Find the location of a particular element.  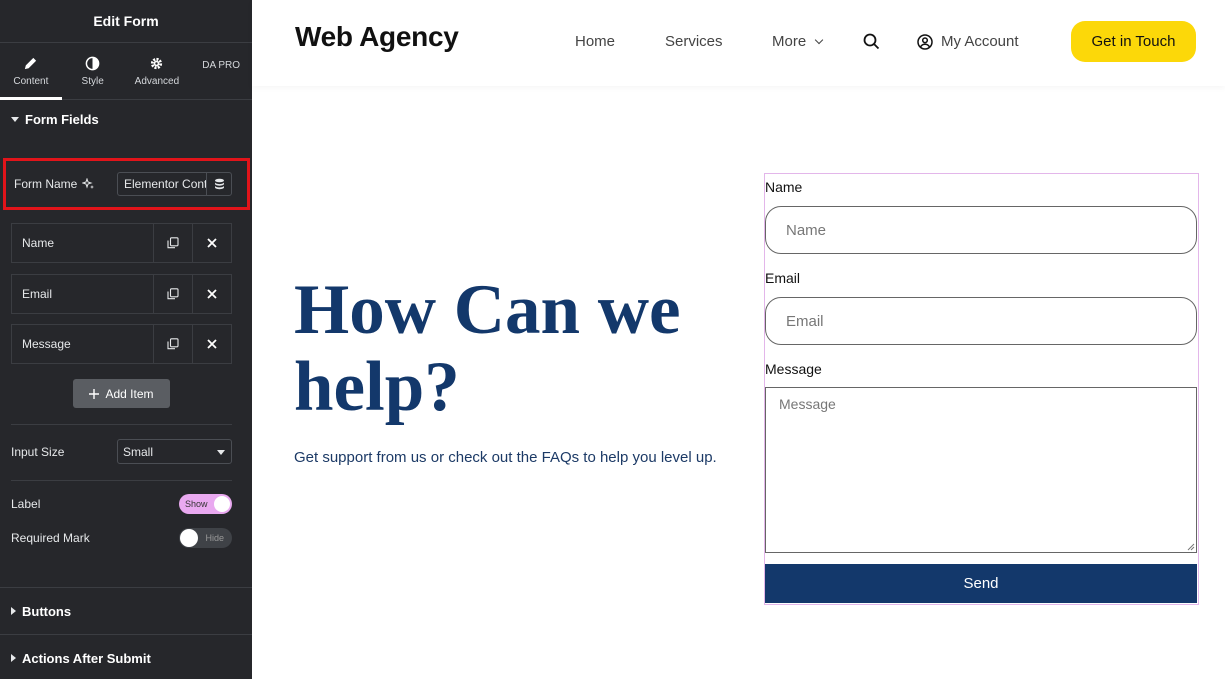

repeater-item-label: Message is located at coordinates (46, 344).